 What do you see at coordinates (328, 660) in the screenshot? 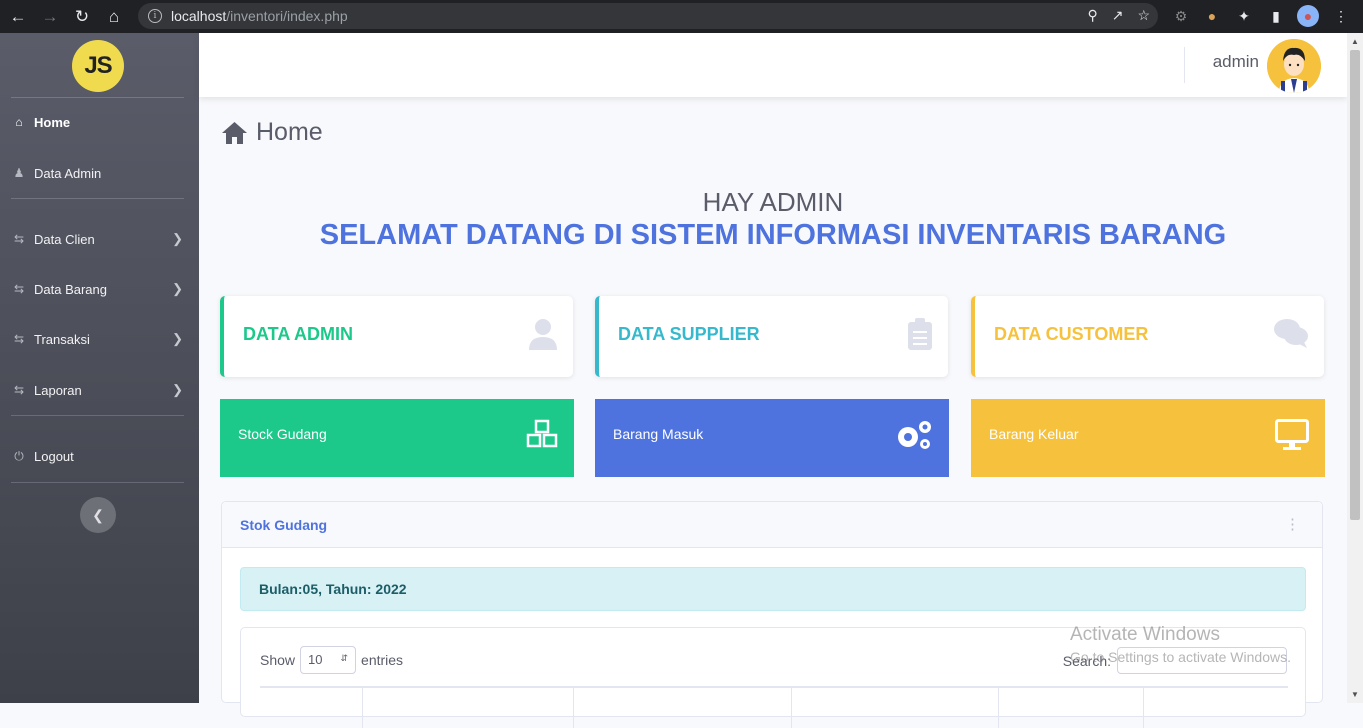
I see `entries-select: 10 ⇵` at bounding box center [328, 660].